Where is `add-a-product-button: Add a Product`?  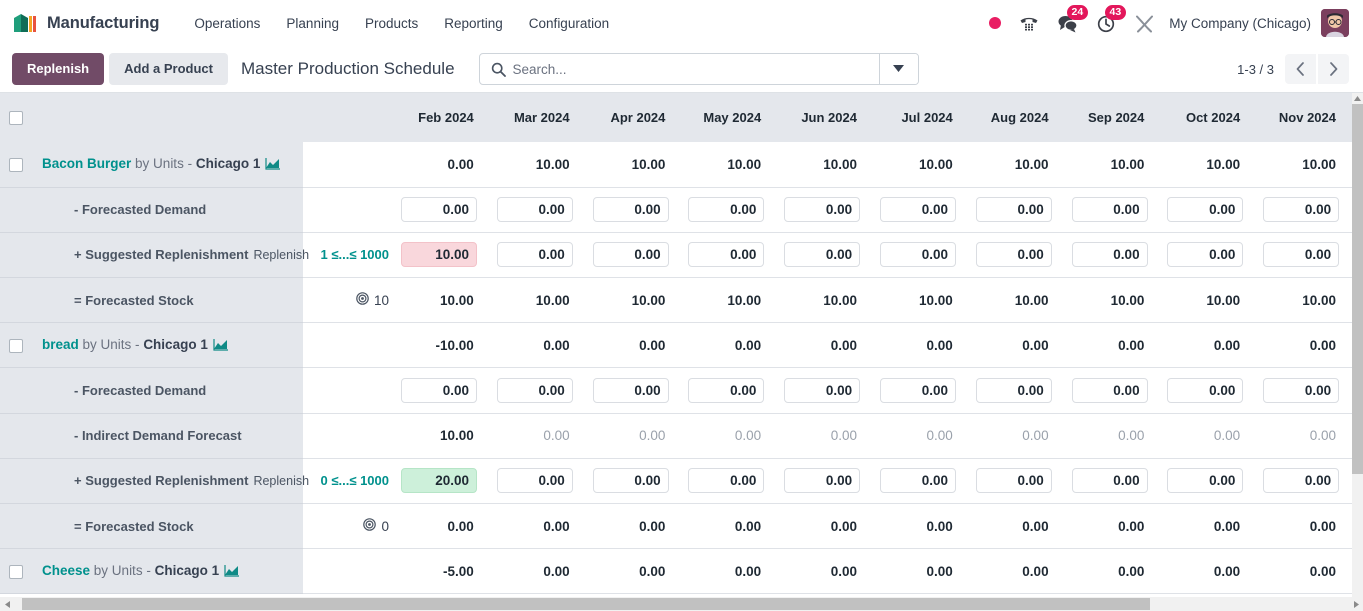 add-a-product-button: Add a Product is located at coordinates (168, 69).